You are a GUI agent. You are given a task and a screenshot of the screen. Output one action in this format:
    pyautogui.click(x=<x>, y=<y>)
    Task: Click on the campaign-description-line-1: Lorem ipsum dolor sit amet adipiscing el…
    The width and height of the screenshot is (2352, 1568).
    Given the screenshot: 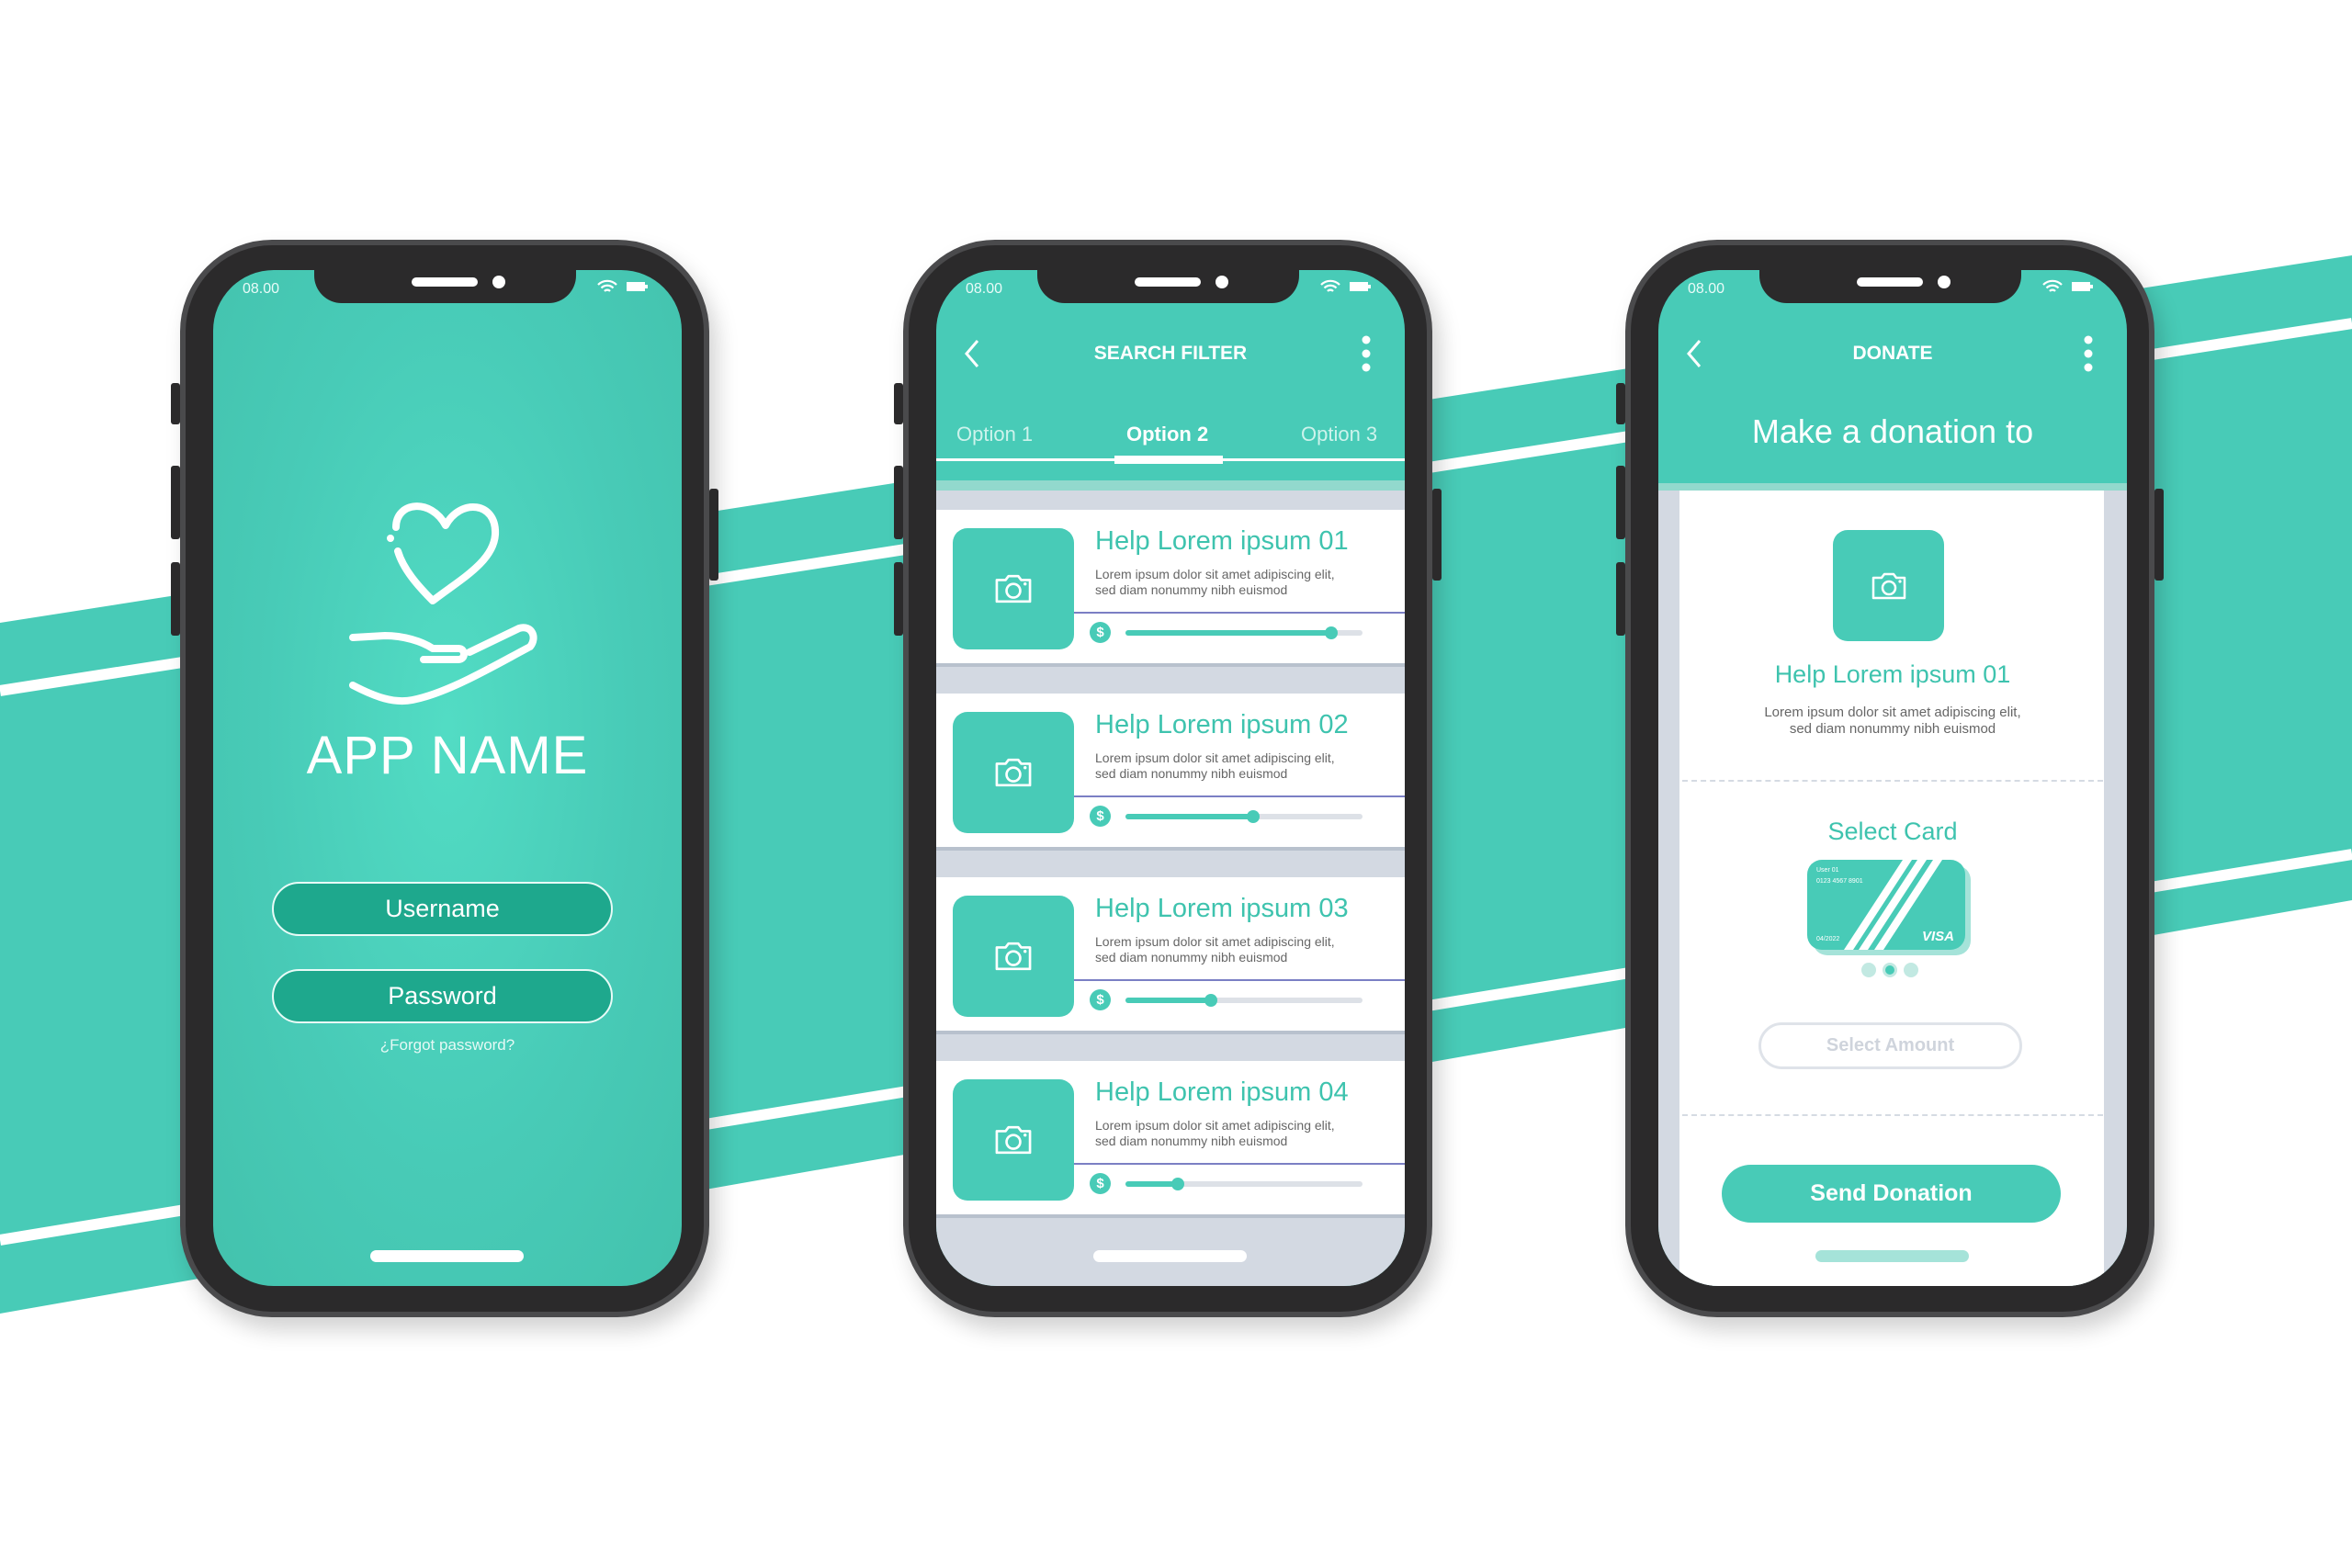 What is the action you would take?
    pyautogui.click(x=1892, y=712)
    